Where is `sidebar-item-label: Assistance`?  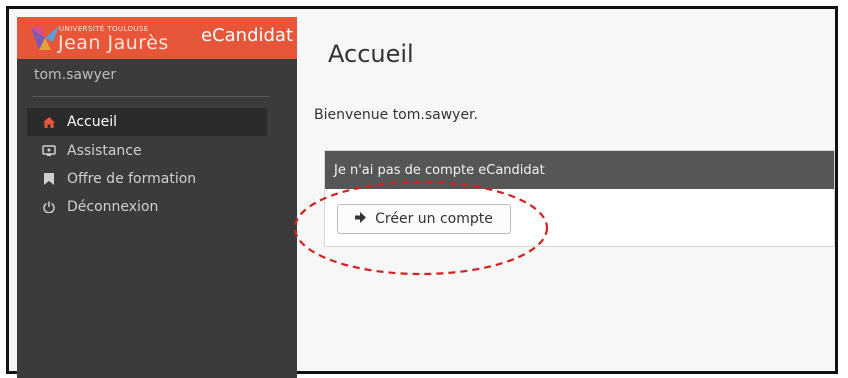
sidebar-item-label: Assistance is located at coordinates (104, 151).